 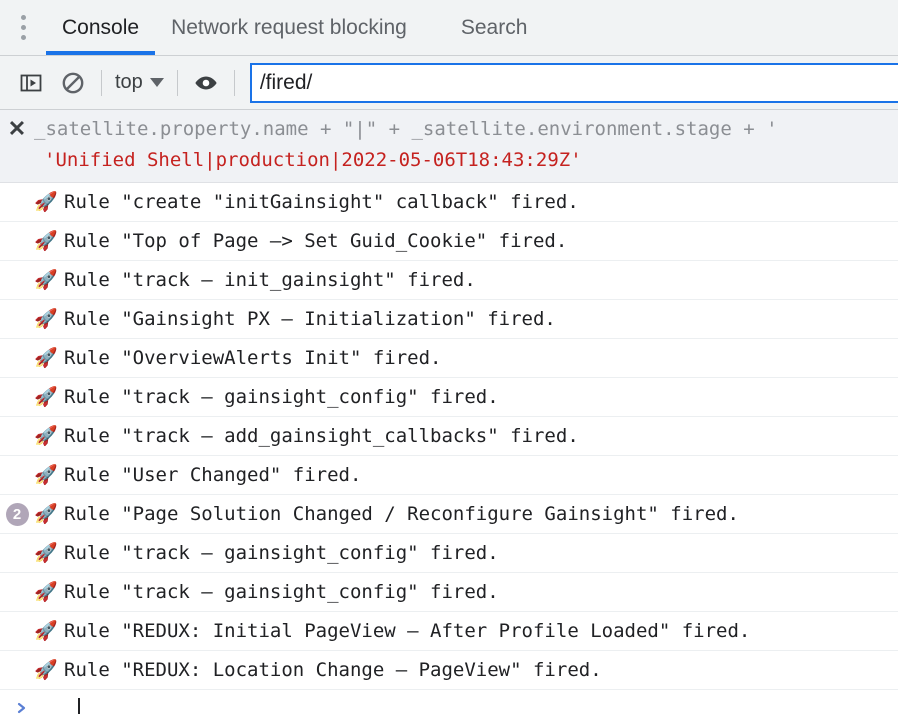 What do you see at coordinates (449, 702) in the screenshot?
I see `console-prompt` at bounding box center [449, 702].